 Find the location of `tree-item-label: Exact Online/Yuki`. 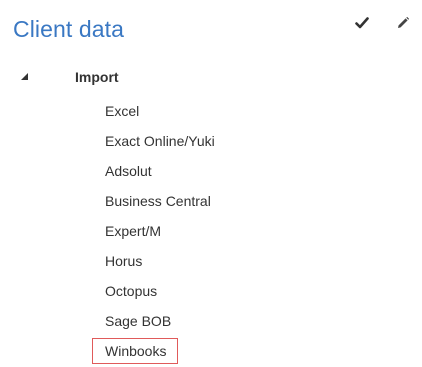

tree-item-label: Exact Online/Yuki is located at coordinates (159, 141).